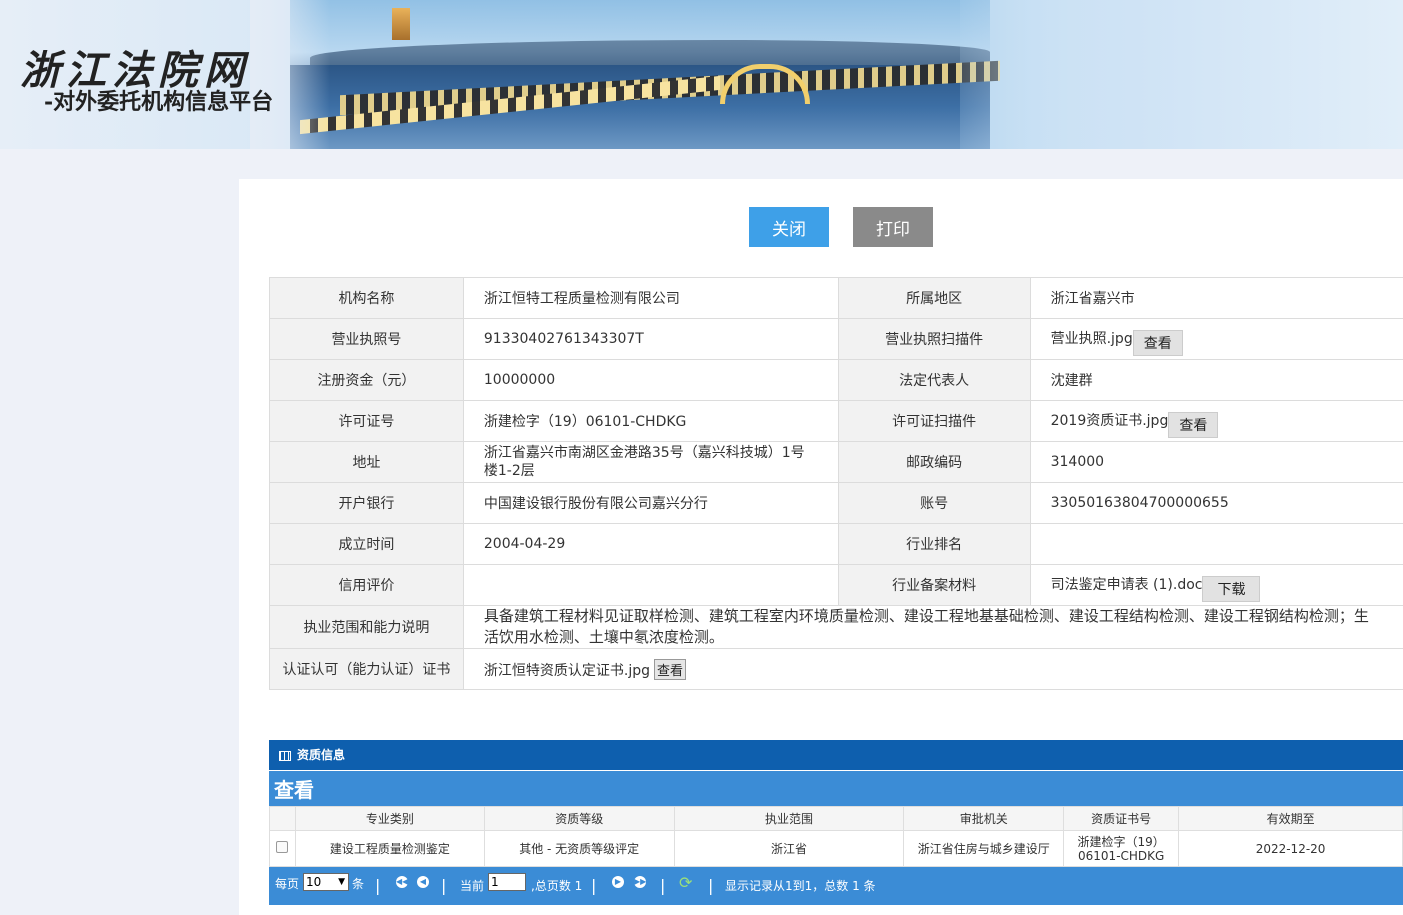  I want to click on view-permit-button: 查看, so click(1193, 425).